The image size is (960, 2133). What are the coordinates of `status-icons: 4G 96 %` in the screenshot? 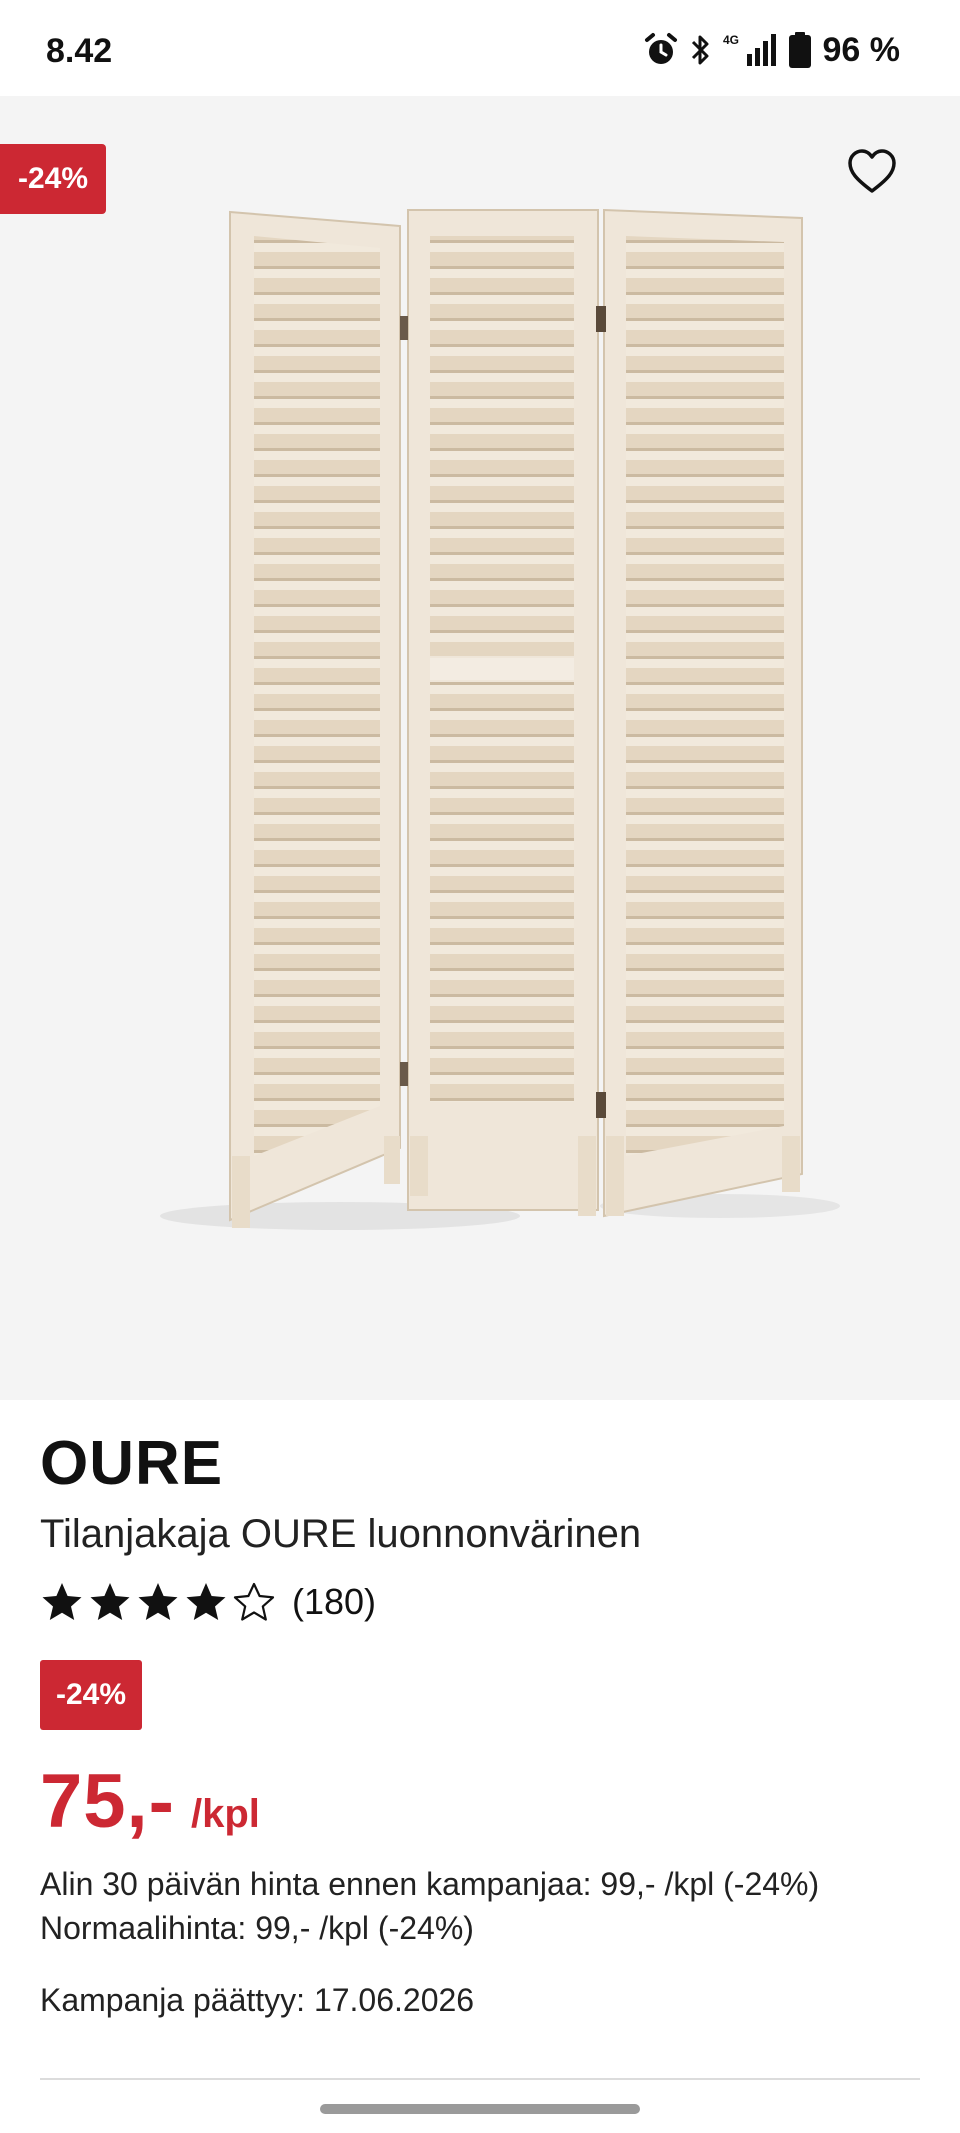 It's located at (772, 50).